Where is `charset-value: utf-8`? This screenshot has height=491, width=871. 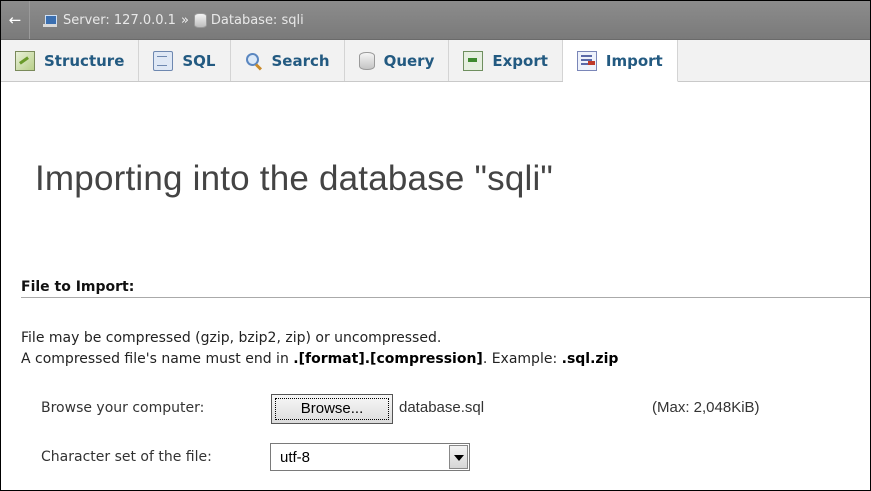
charset-value: utf-8 is located at coordinates (360, 457).